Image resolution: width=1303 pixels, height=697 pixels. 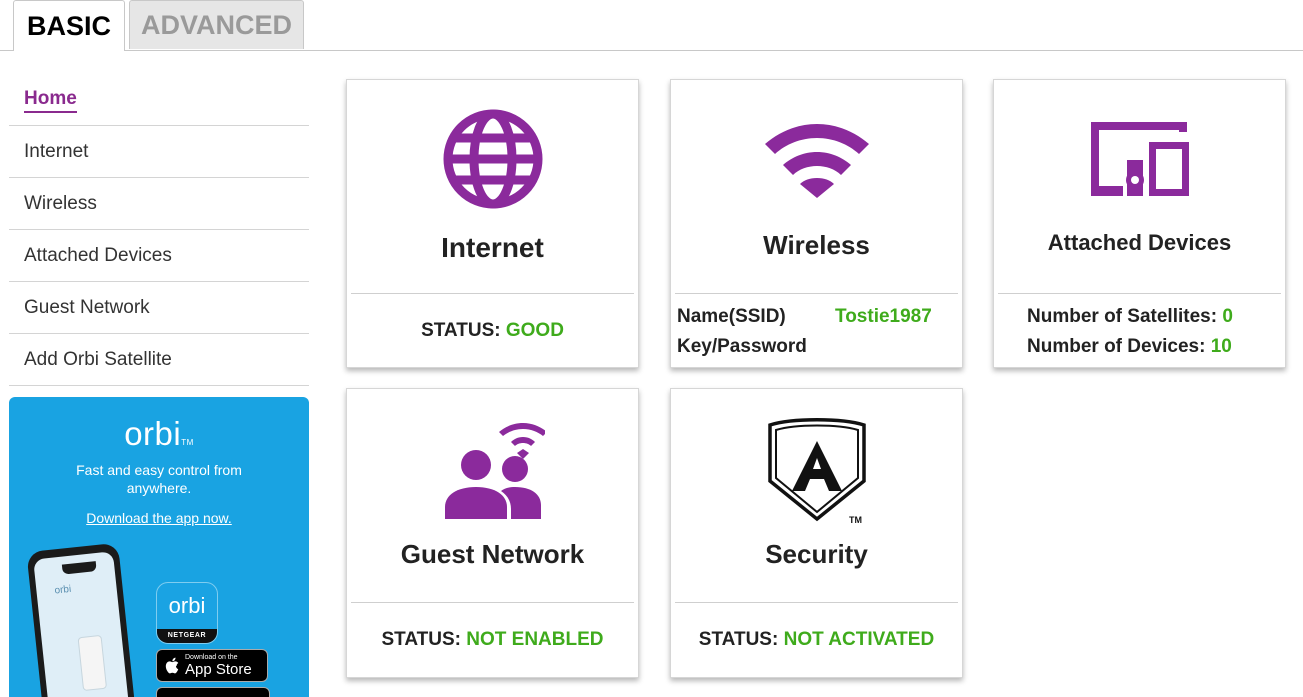 I want to click on sidebar-item-label: Add Orbi Satellite, so click(x=98, y=359).